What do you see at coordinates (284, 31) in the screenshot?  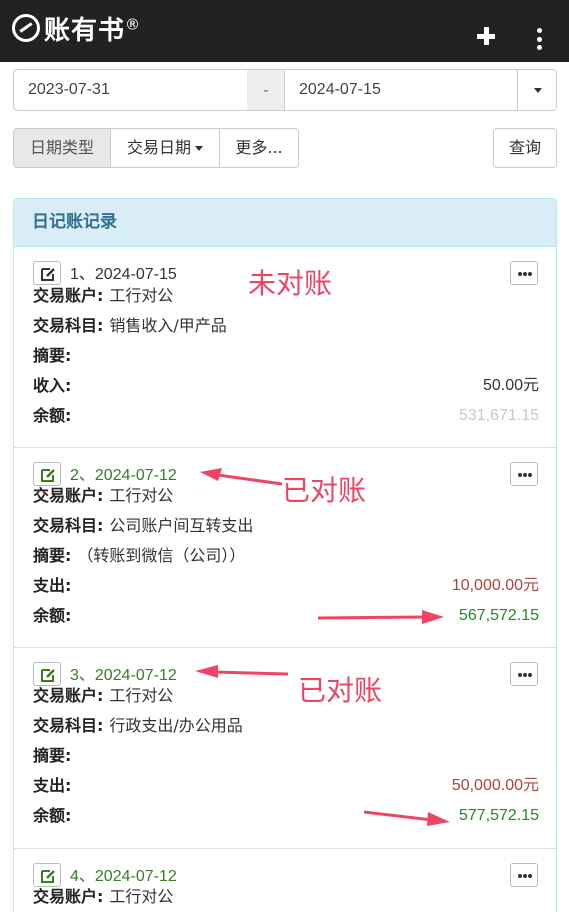 I see `app-header: 账有书®` at bounding box center [284, 31].